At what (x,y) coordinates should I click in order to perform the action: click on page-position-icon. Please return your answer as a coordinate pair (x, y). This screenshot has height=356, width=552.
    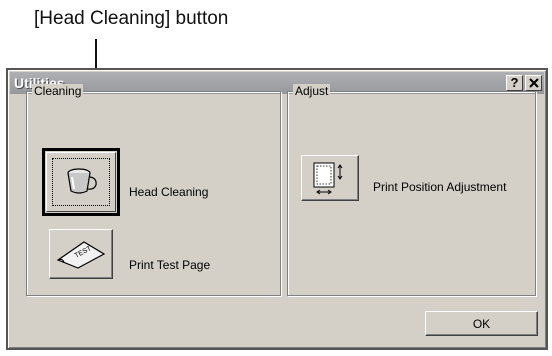
    Looking at the image, I should click on (328, 178).